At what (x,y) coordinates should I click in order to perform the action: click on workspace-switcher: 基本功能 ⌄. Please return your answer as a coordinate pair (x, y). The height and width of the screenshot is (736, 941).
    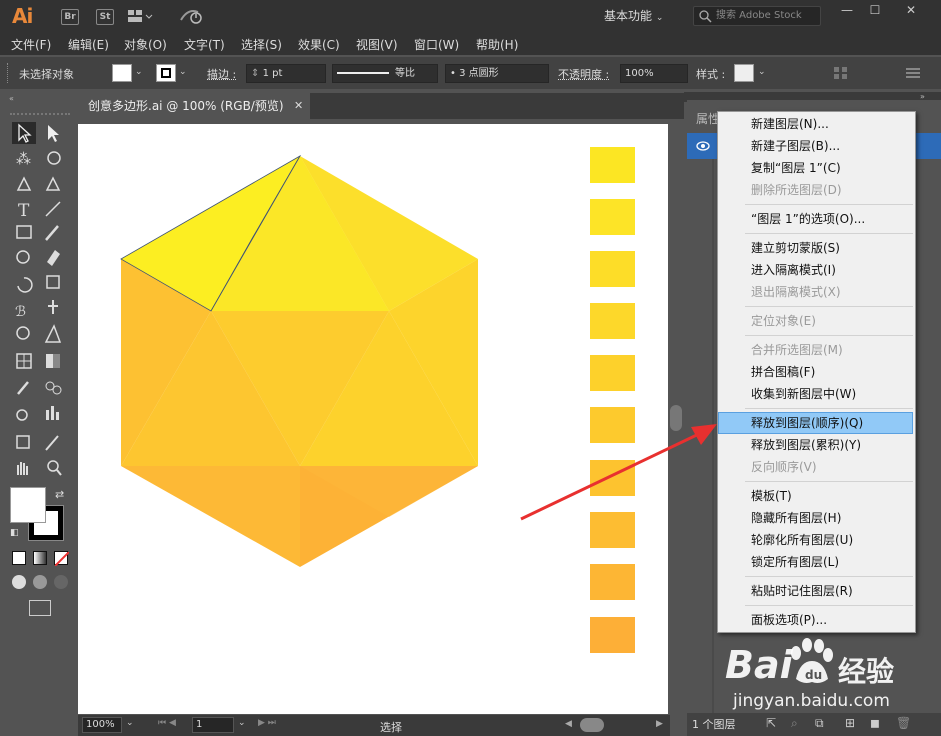
    Looking at the image, I should click on (633, 15).